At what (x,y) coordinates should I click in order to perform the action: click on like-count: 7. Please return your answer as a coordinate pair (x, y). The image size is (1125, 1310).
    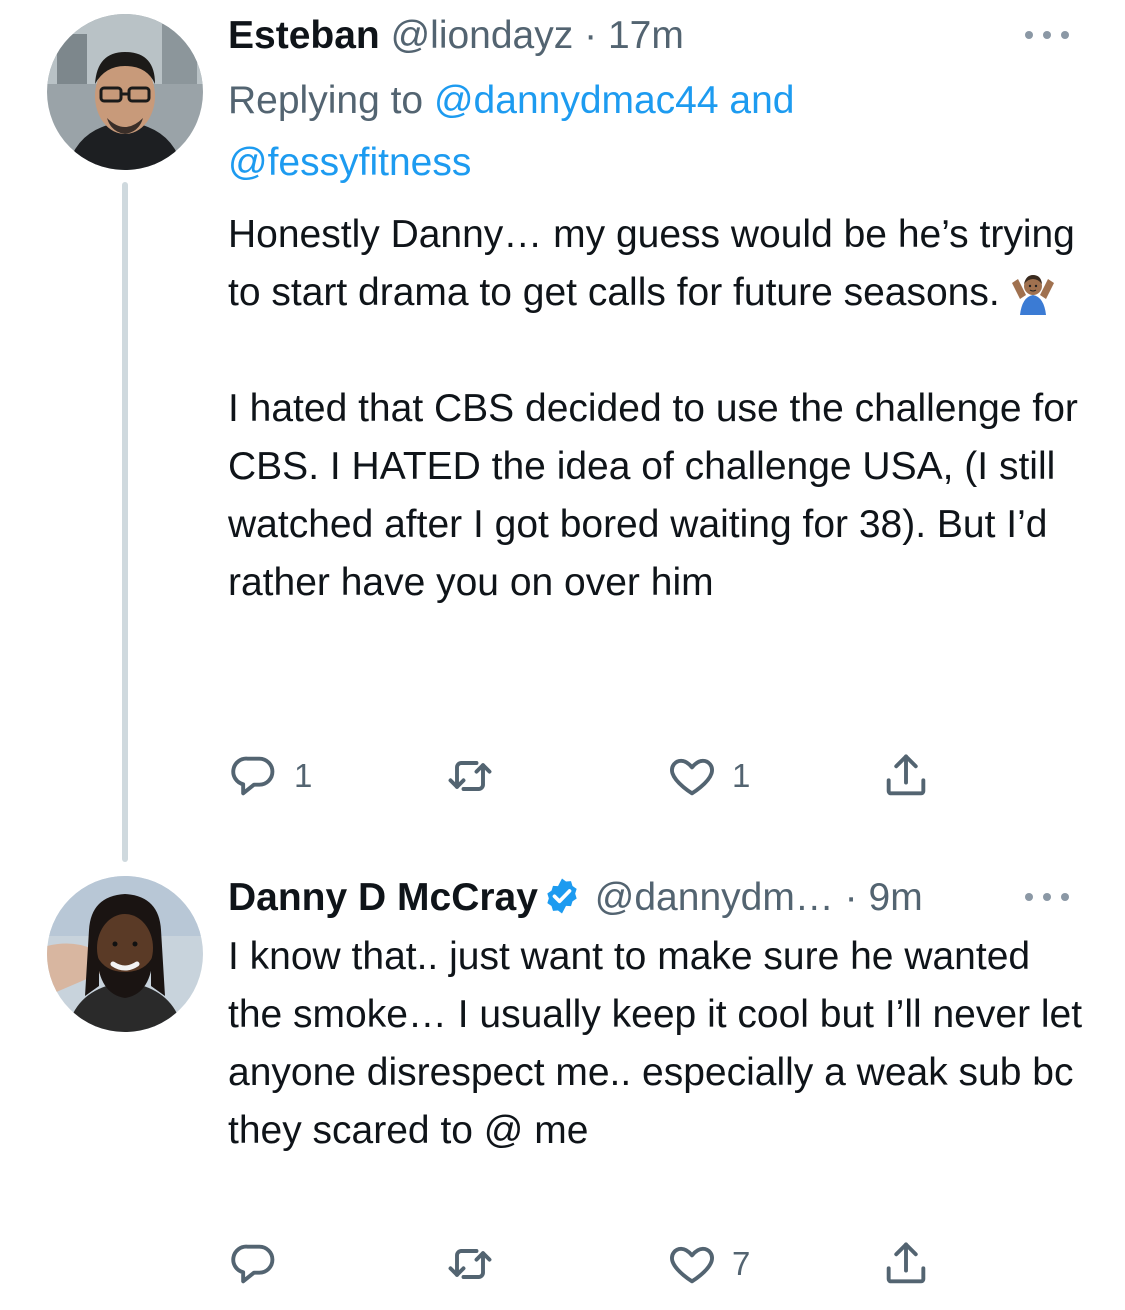
    Looking at the image, I should click on (741, 1263).